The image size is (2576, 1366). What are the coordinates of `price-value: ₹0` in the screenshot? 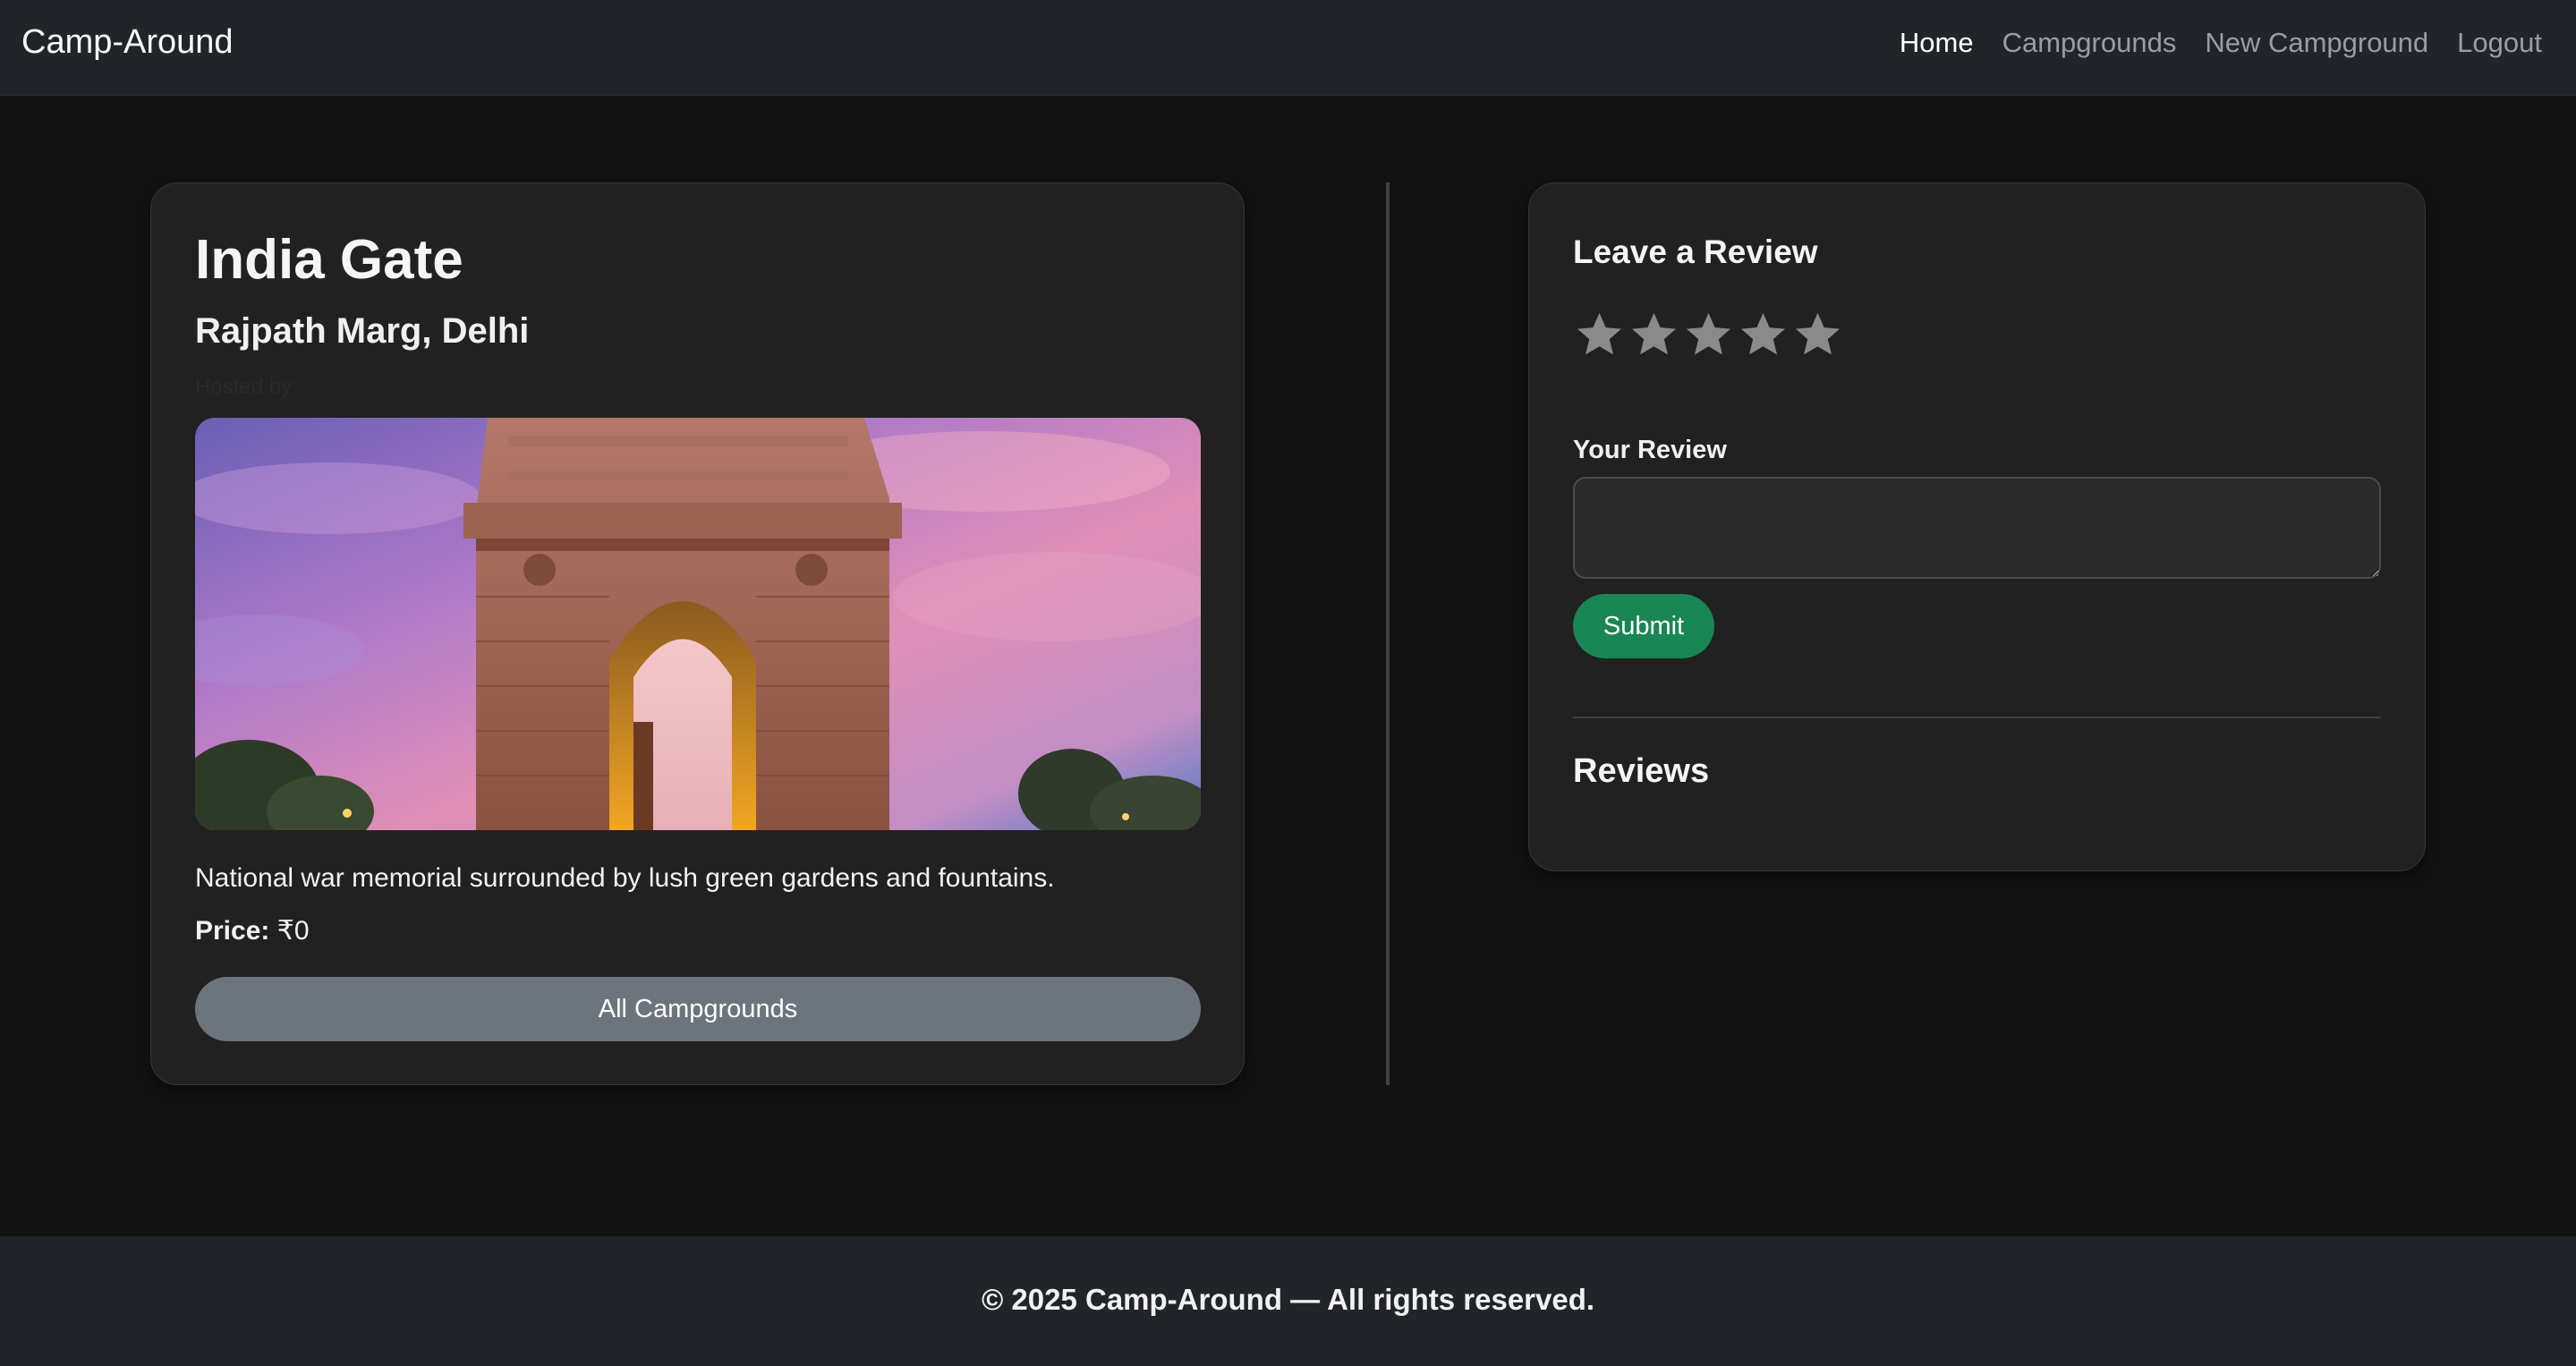 It's located at (293, 931).